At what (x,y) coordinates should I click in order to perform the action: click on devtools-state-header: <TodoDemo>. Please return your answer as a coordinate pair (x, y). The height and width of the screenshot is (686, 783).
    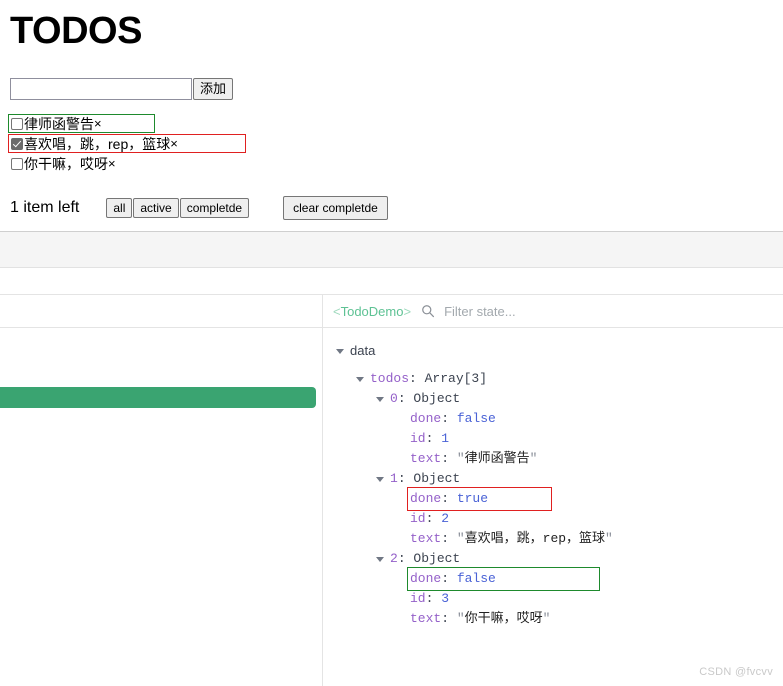
    Looking at the image, I should click on (553, 311).